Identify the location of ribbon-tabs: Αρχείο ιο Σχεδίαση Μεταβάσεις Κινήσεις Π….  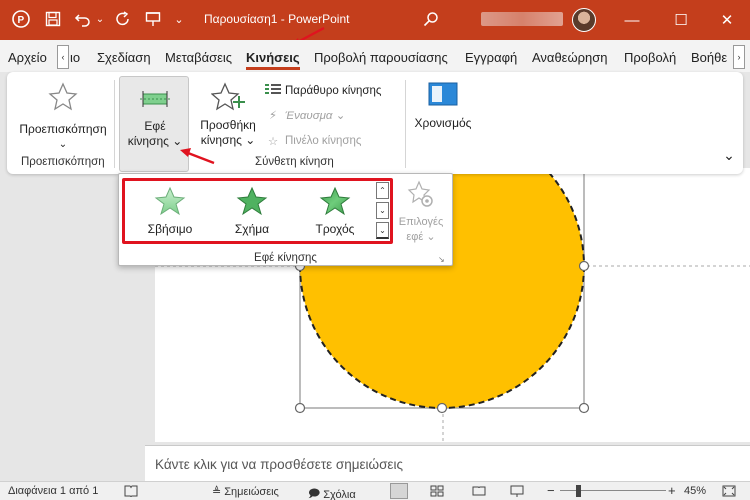
(375, 56).